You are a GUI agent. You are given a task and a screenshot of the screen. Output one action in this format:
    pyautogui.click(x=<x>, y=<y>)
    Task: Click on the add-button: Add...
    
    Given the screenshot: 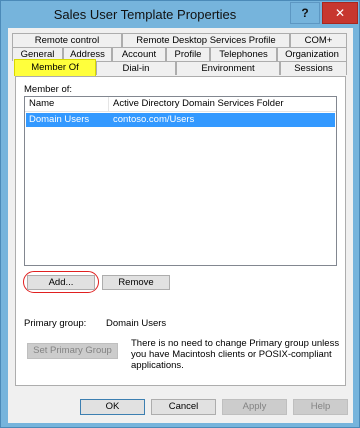 What is the action you would take?
    pyautogui.click(x=61, y=282)
    